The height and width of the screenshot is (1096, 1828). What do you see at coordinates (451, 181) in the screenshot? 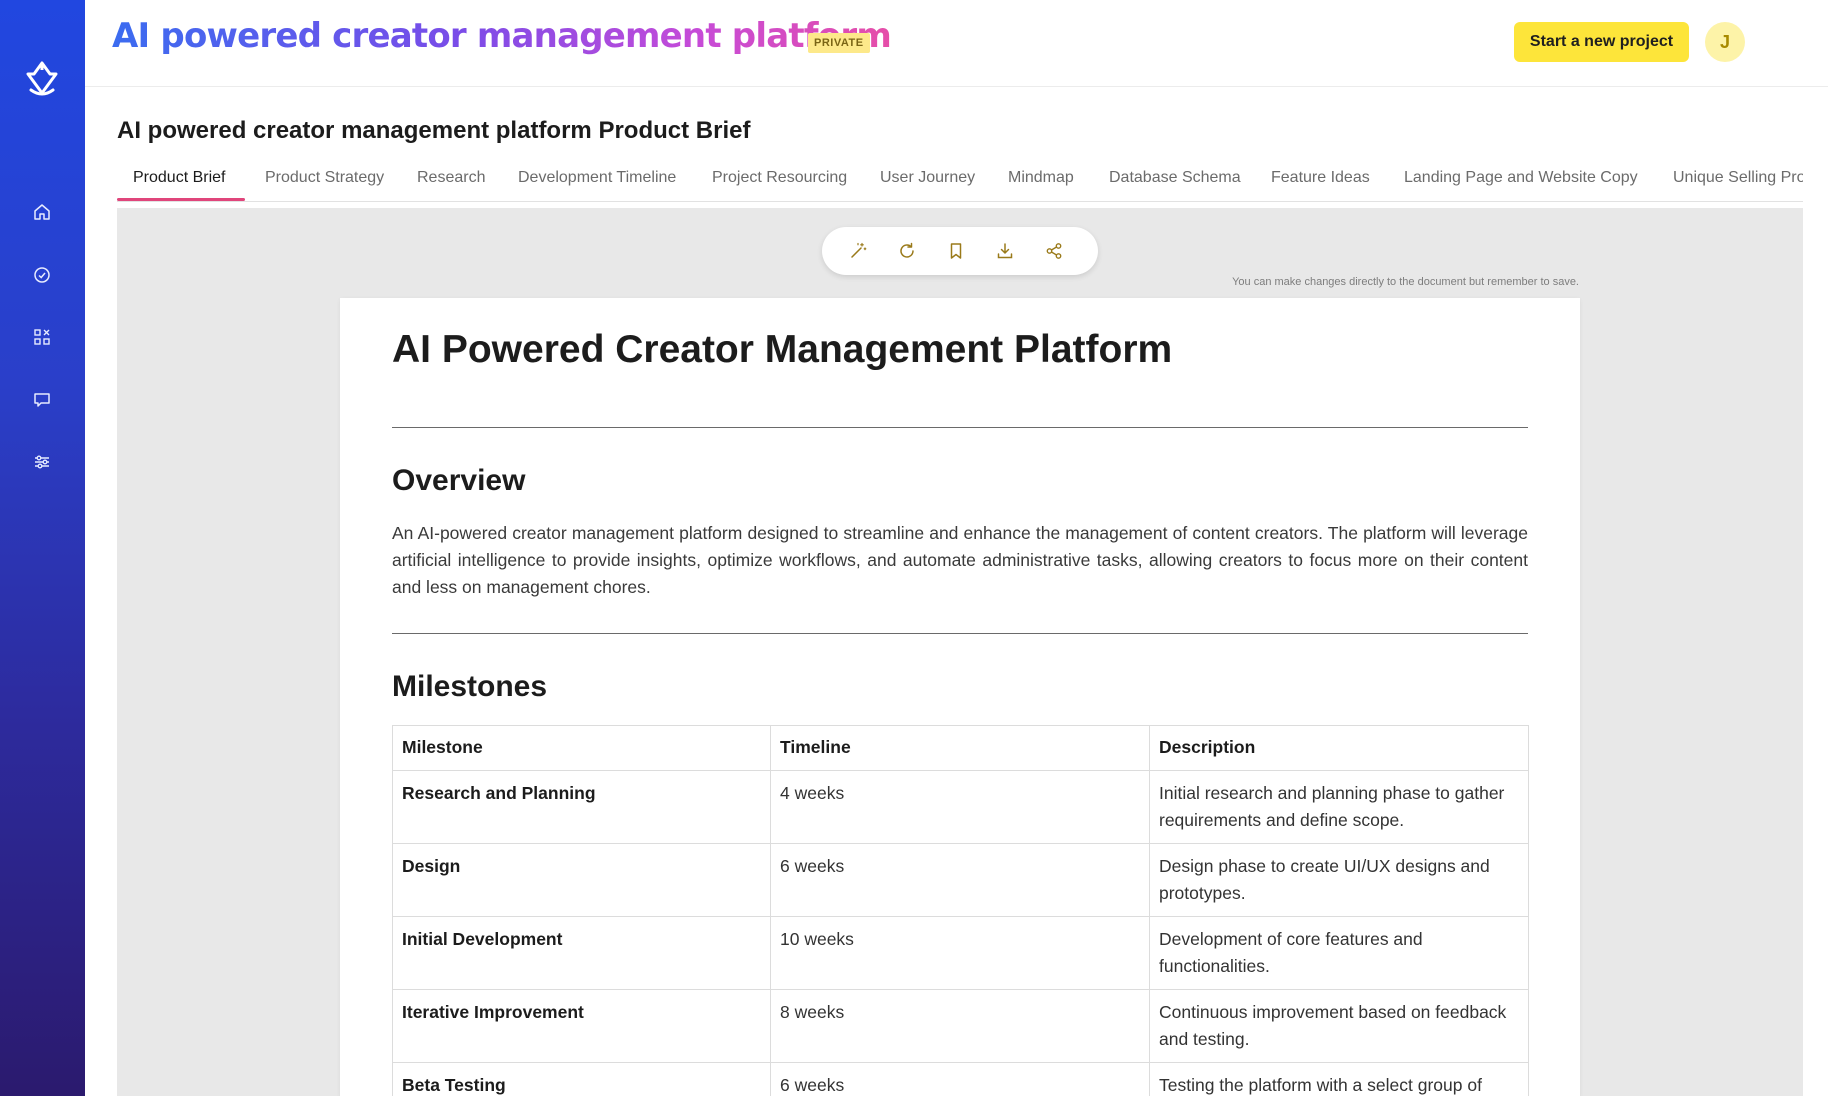
I see `tab-research: Research` at bounding box center [451, 181].